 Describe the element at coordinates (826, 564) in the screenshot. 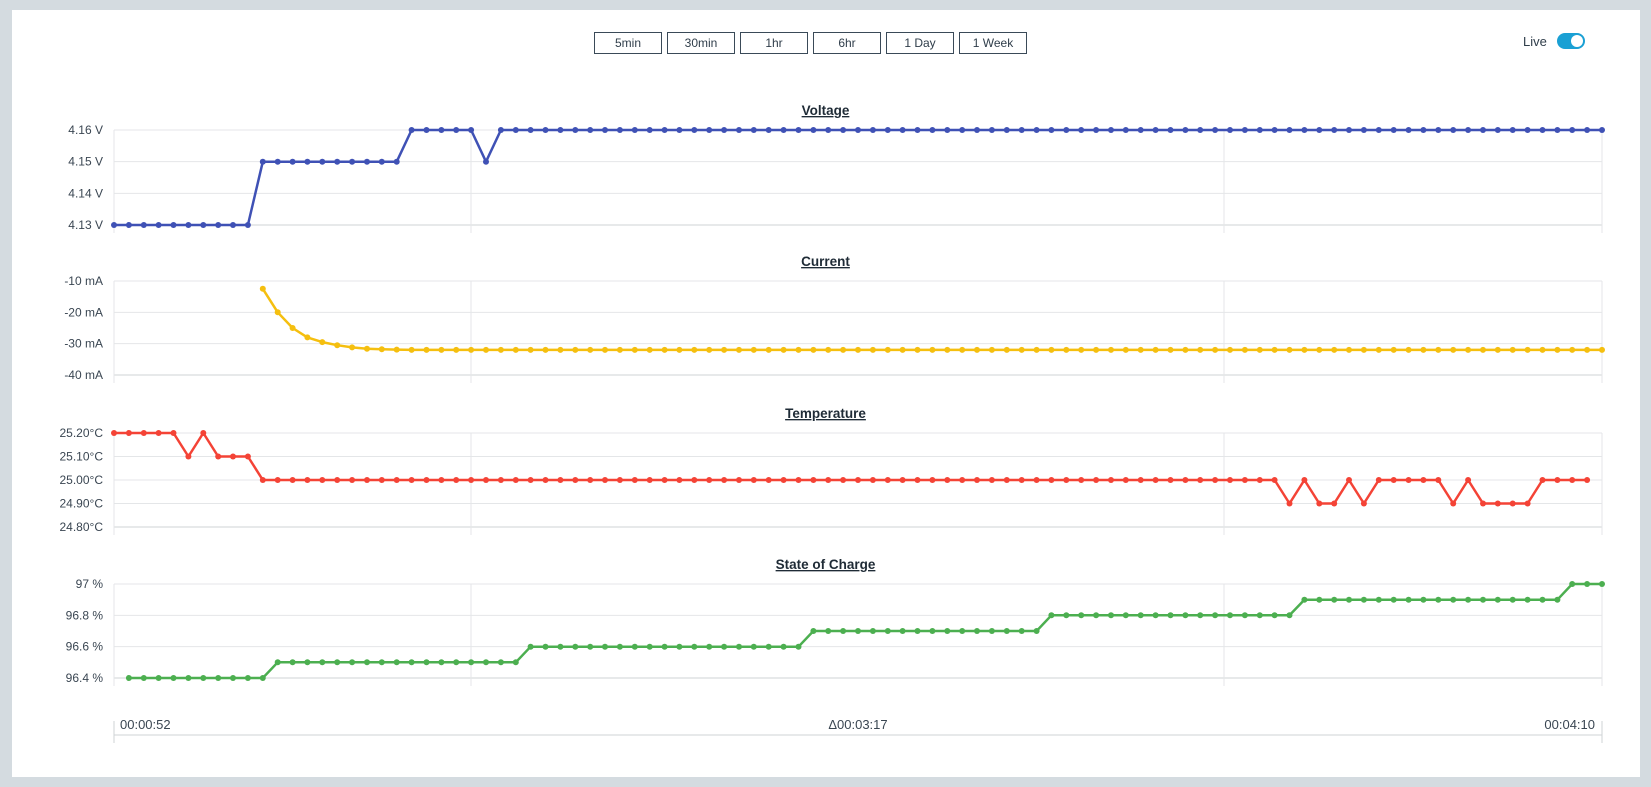

I see `state-of-charge-title: State of Charge` at that location.